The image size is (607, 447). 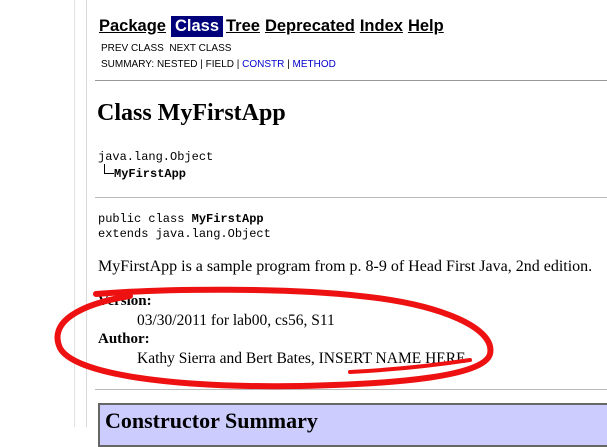 What do you see at coordinates (74, 213) in the screenshot?
I see `frame-divider` at bounding box center [74, 213].